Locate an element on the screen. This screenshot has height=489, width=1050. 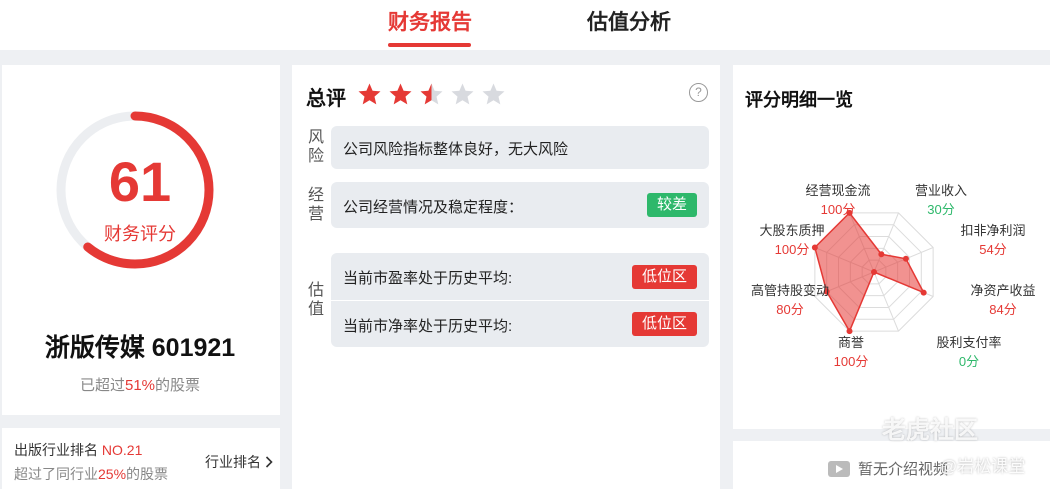
operation-badge: 较差 is located at coordinates (671, 205).